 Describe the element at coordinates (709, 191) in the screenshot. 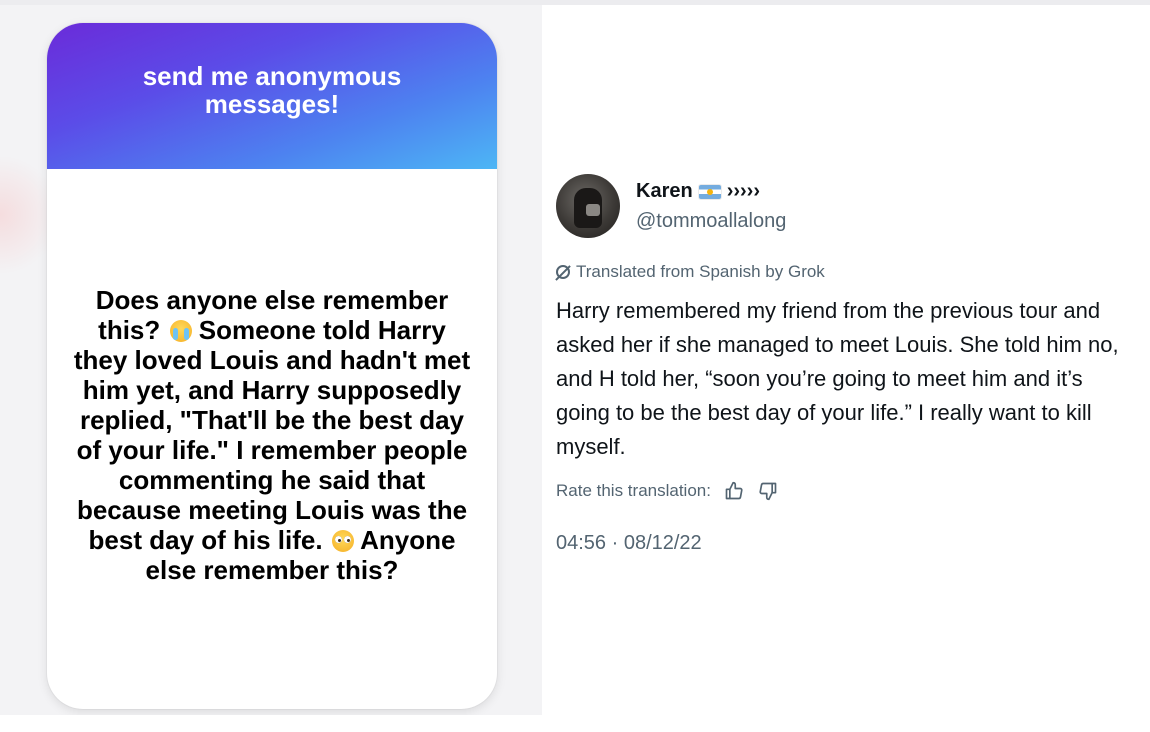

I see `argentina-flag-icon` at that location.